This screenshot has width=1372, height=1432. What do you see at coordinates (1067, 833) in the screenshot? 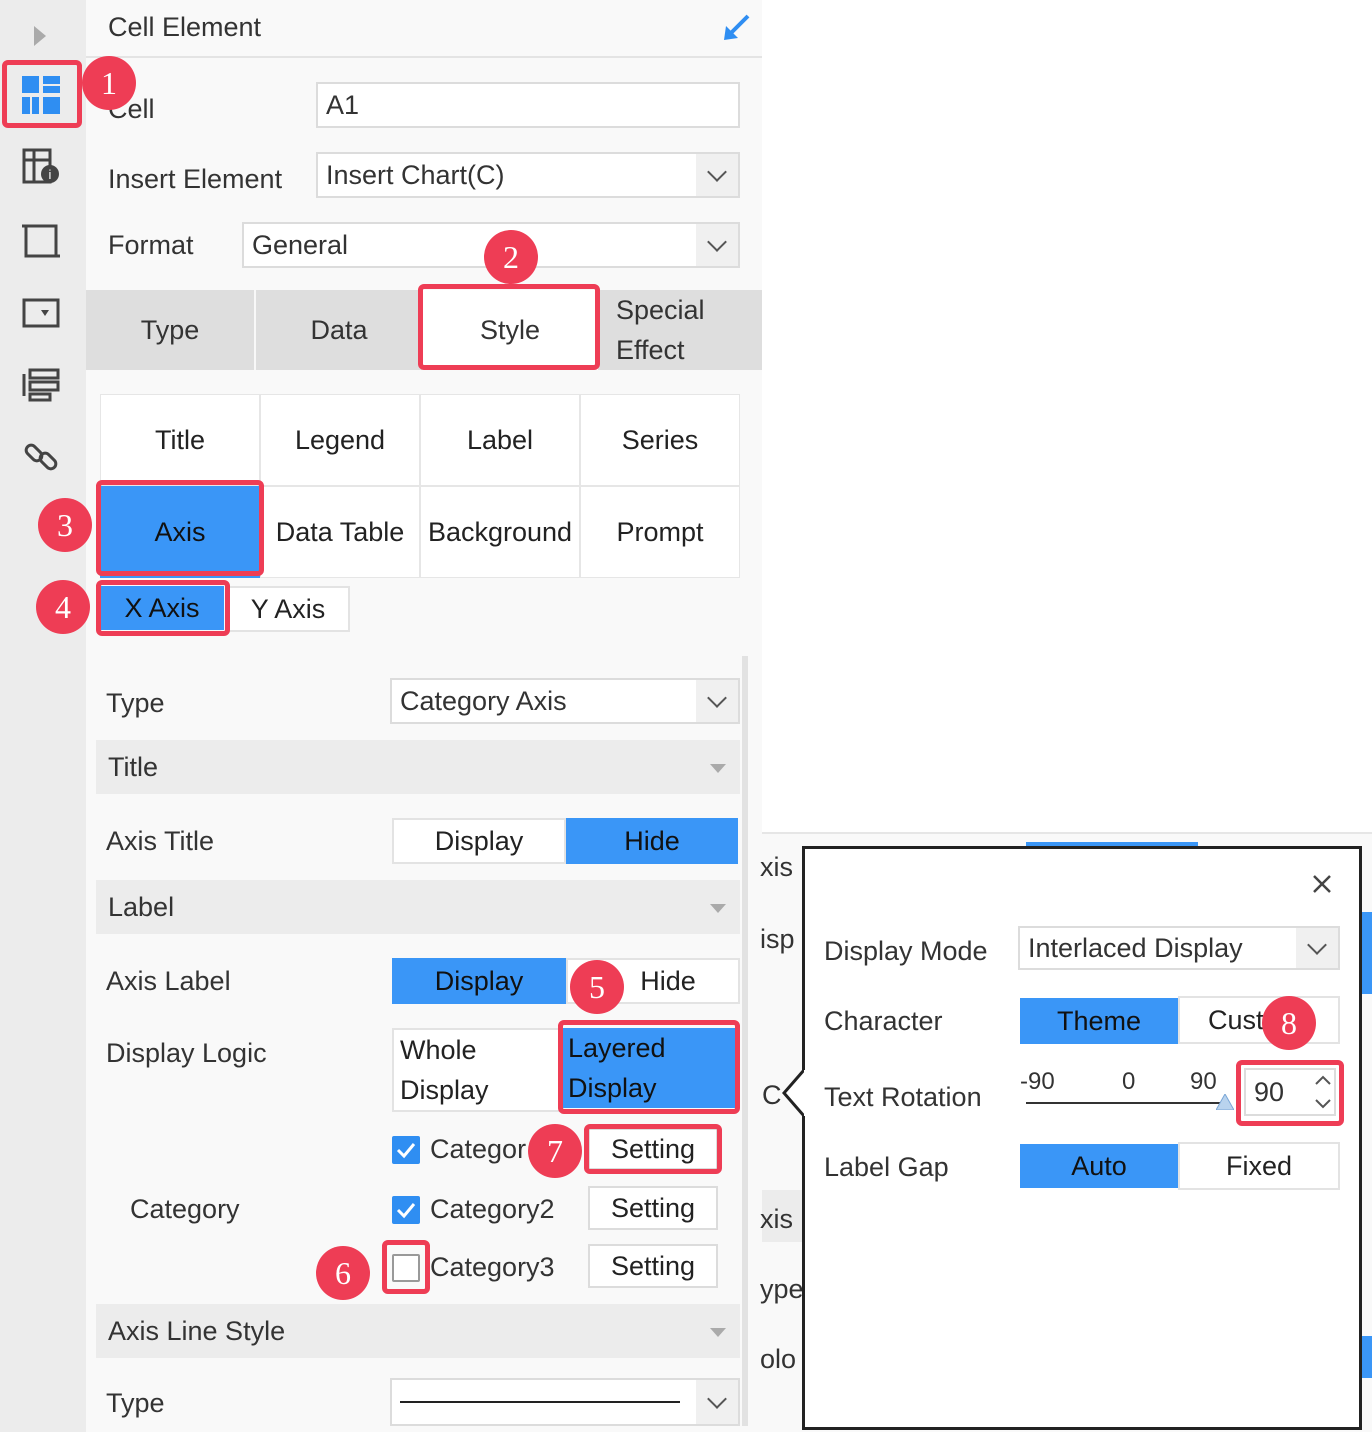
I see `background-panel-edge` at bounding box center [1067, 833].